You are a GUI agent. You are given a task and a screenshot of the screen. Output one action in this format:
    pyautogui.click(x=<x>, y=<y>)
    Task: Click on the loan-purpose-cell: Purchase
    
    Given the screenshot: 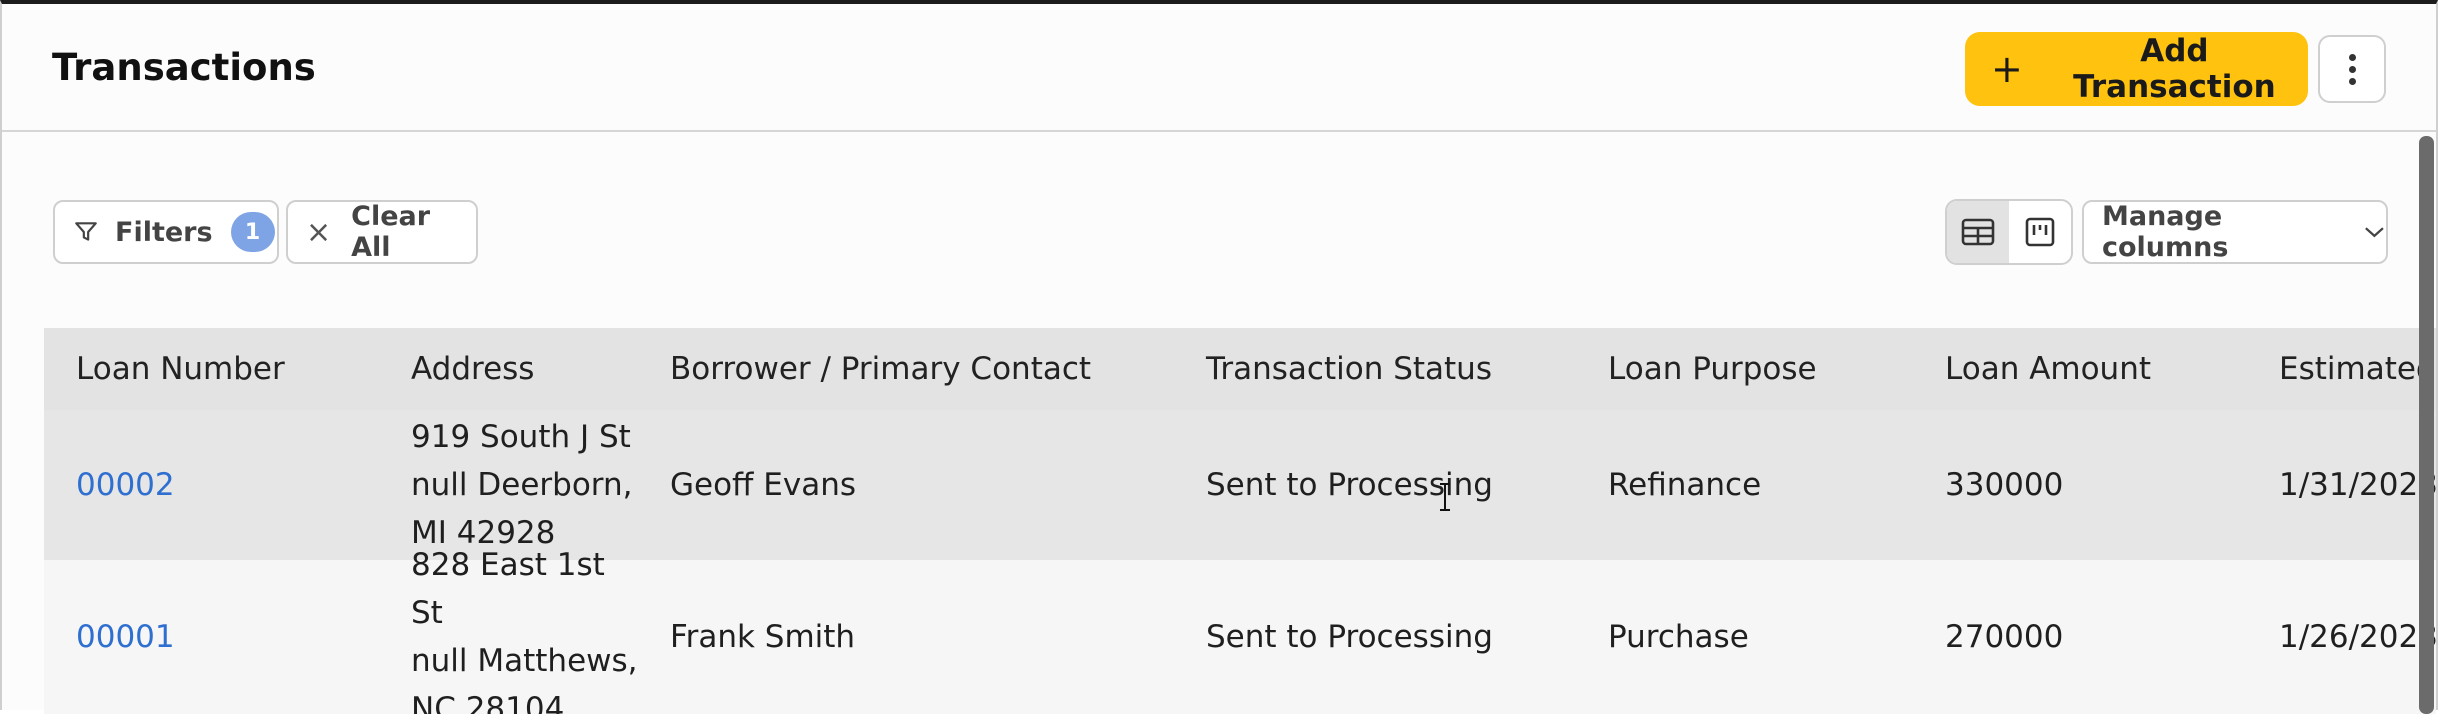 What is the action you would take?
    pyautogui.click(x=1678, y=637)
    